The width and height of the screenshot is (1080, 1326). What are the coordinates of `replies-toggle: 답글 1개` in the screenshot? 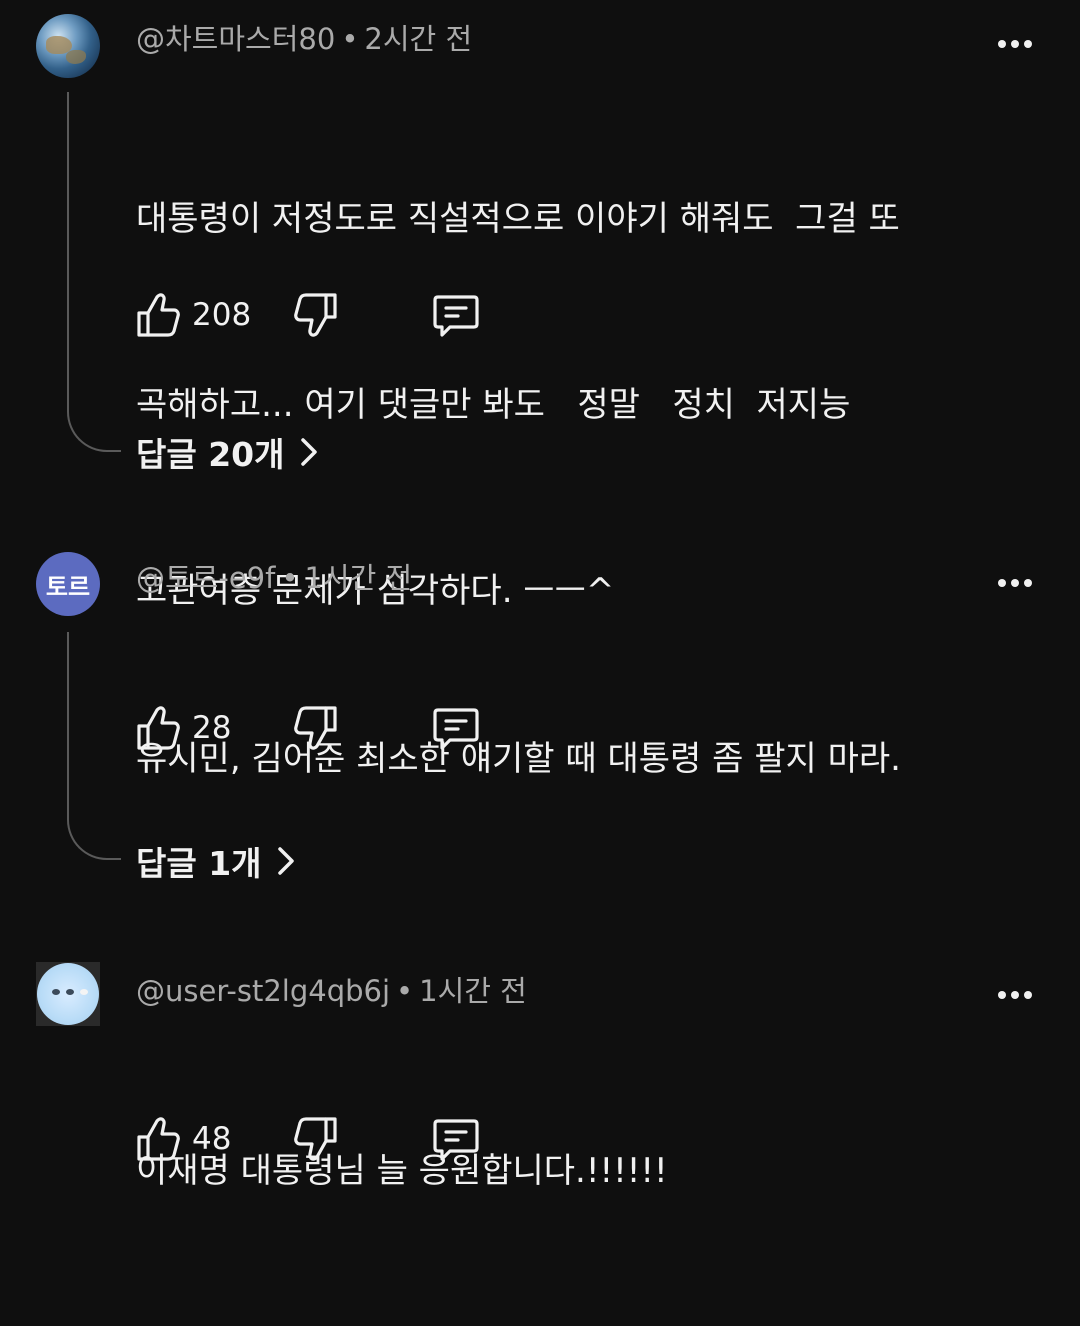 It's located at (216, 861).